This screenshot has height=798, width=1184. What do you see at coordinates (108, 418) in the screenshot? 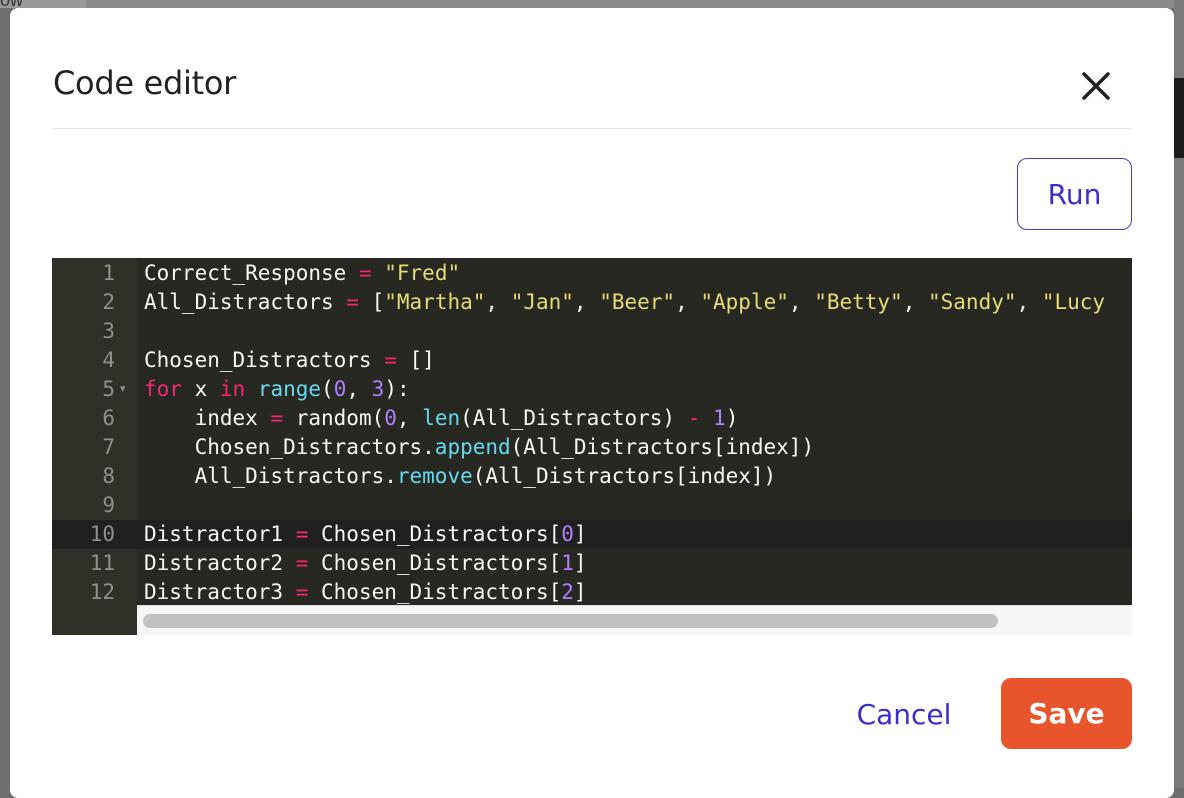
I see `line-number: 6` at bounding box center [108, 418].